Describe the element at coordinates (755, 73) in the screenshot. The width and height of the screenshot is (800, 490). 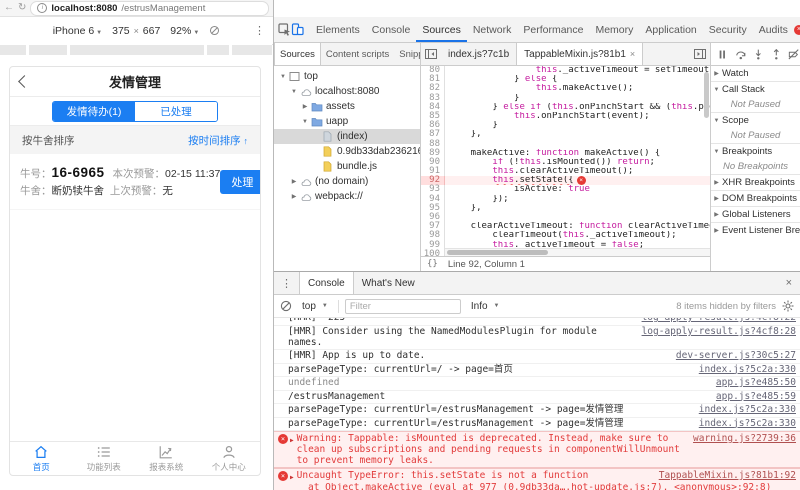
I see `section-watch: ▶ Watch` at that location.